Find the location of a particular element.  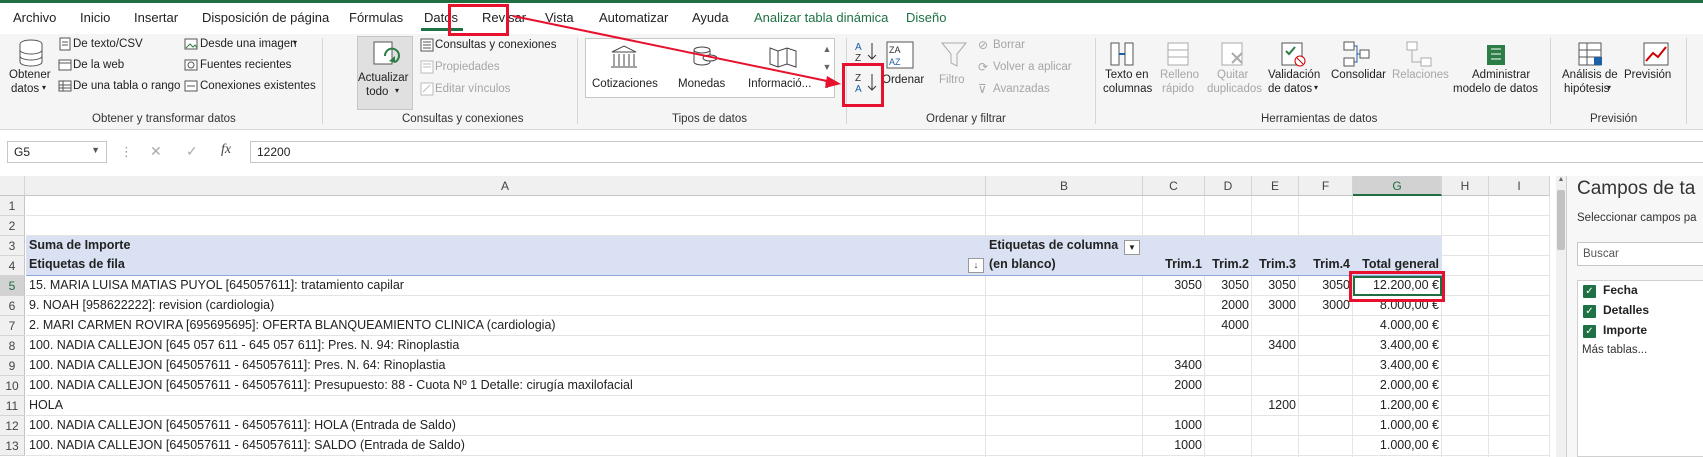

column-header-f: F is located at coordinates (1326, 186).